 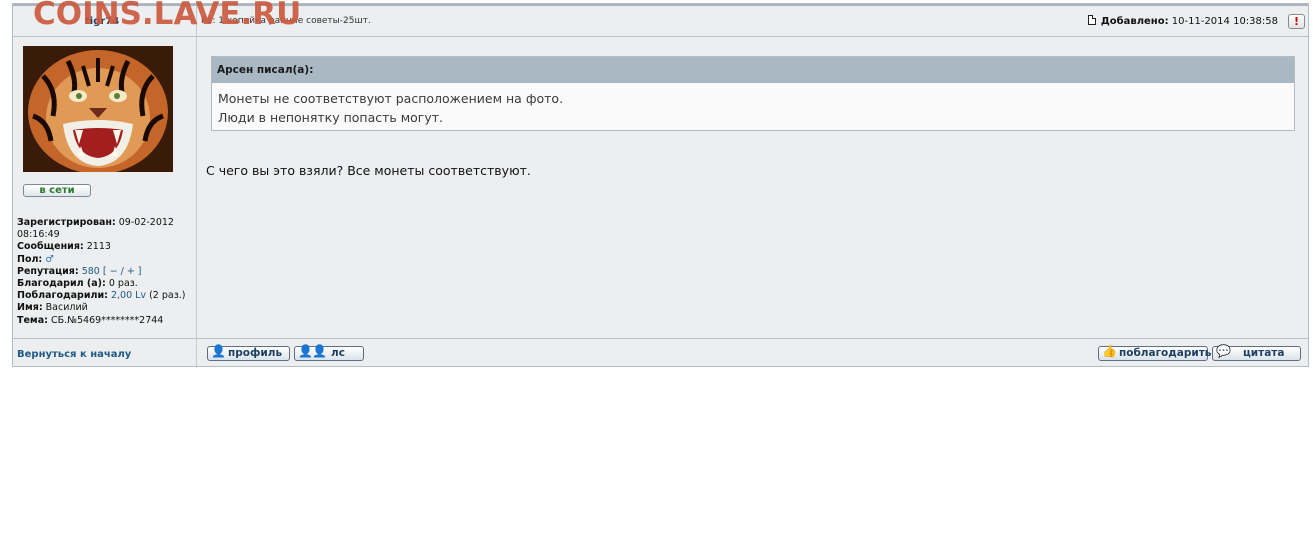 What do you see at coordinates (329, 352) in the screenshot?
I see `private-message-button: 👤 👤 лс` at bounding box center [329, 352].